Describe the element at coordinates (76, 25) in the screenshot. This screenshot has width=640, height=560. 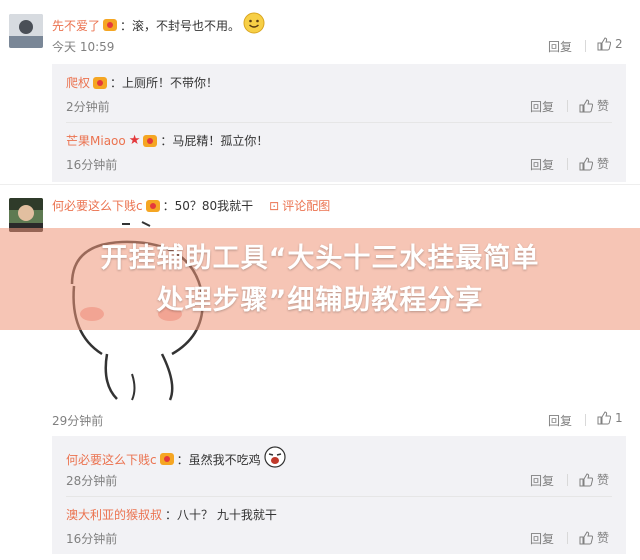
I see `comment-user-name: 先不爱了` at that location.